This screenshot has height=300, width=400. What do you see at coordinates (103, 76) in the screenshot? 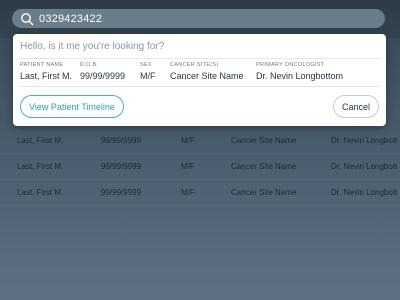
I see `result-dob: 99/99/9999` at bounding box center [103, 76].